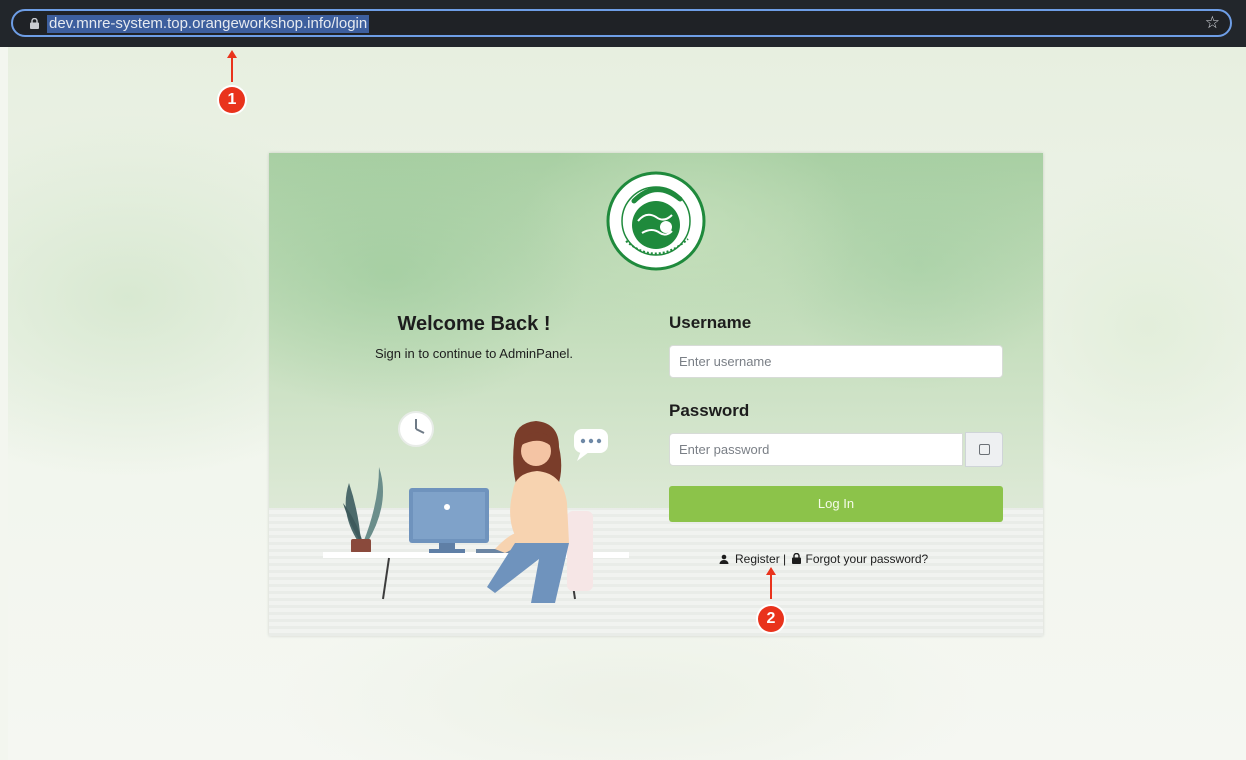  What do you see at coordinates (710, 322) in the screenshot?
I see `username-label: Username` at bounding box center [710, 322].